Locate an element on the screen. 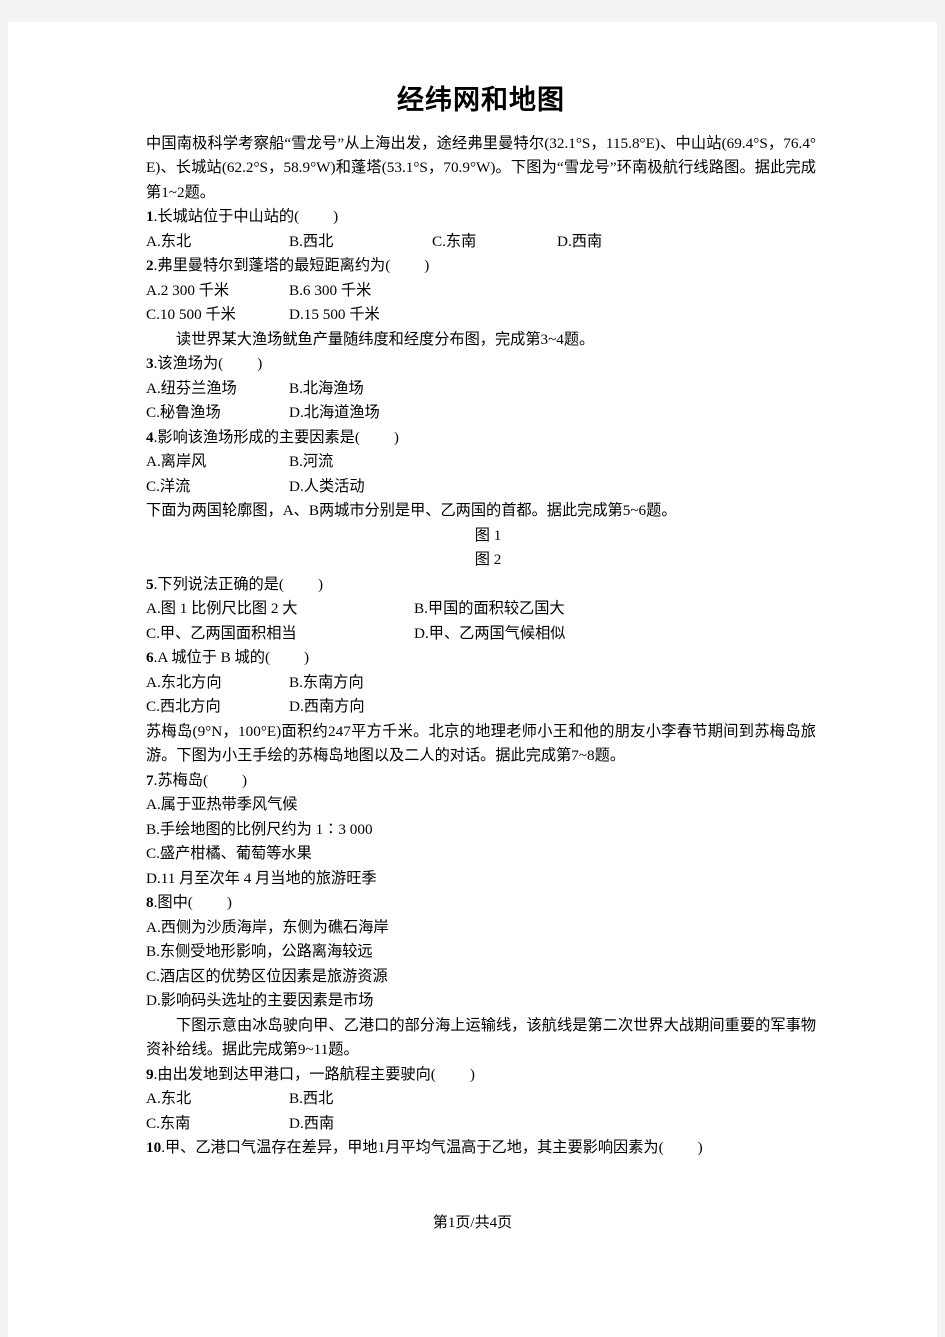  question-8-text: .图中( is located at coordinates (173, 903).